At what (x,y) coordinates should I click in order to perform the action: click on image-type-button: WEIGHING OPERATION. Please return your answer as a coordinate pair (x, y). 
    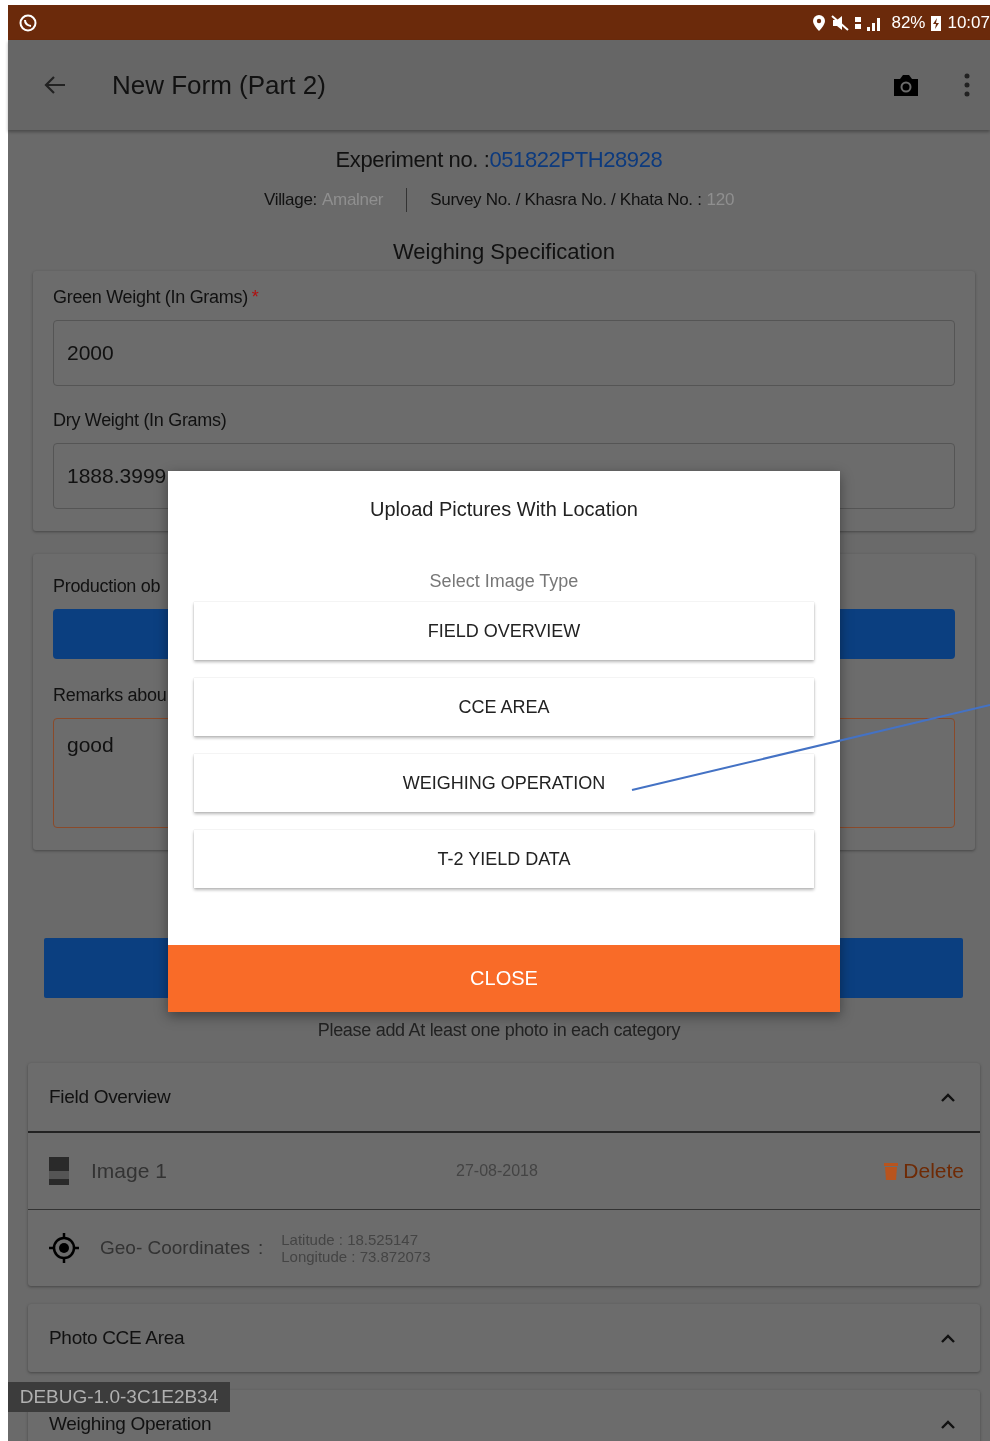
    Looking at the image, I should click on (504, 783).